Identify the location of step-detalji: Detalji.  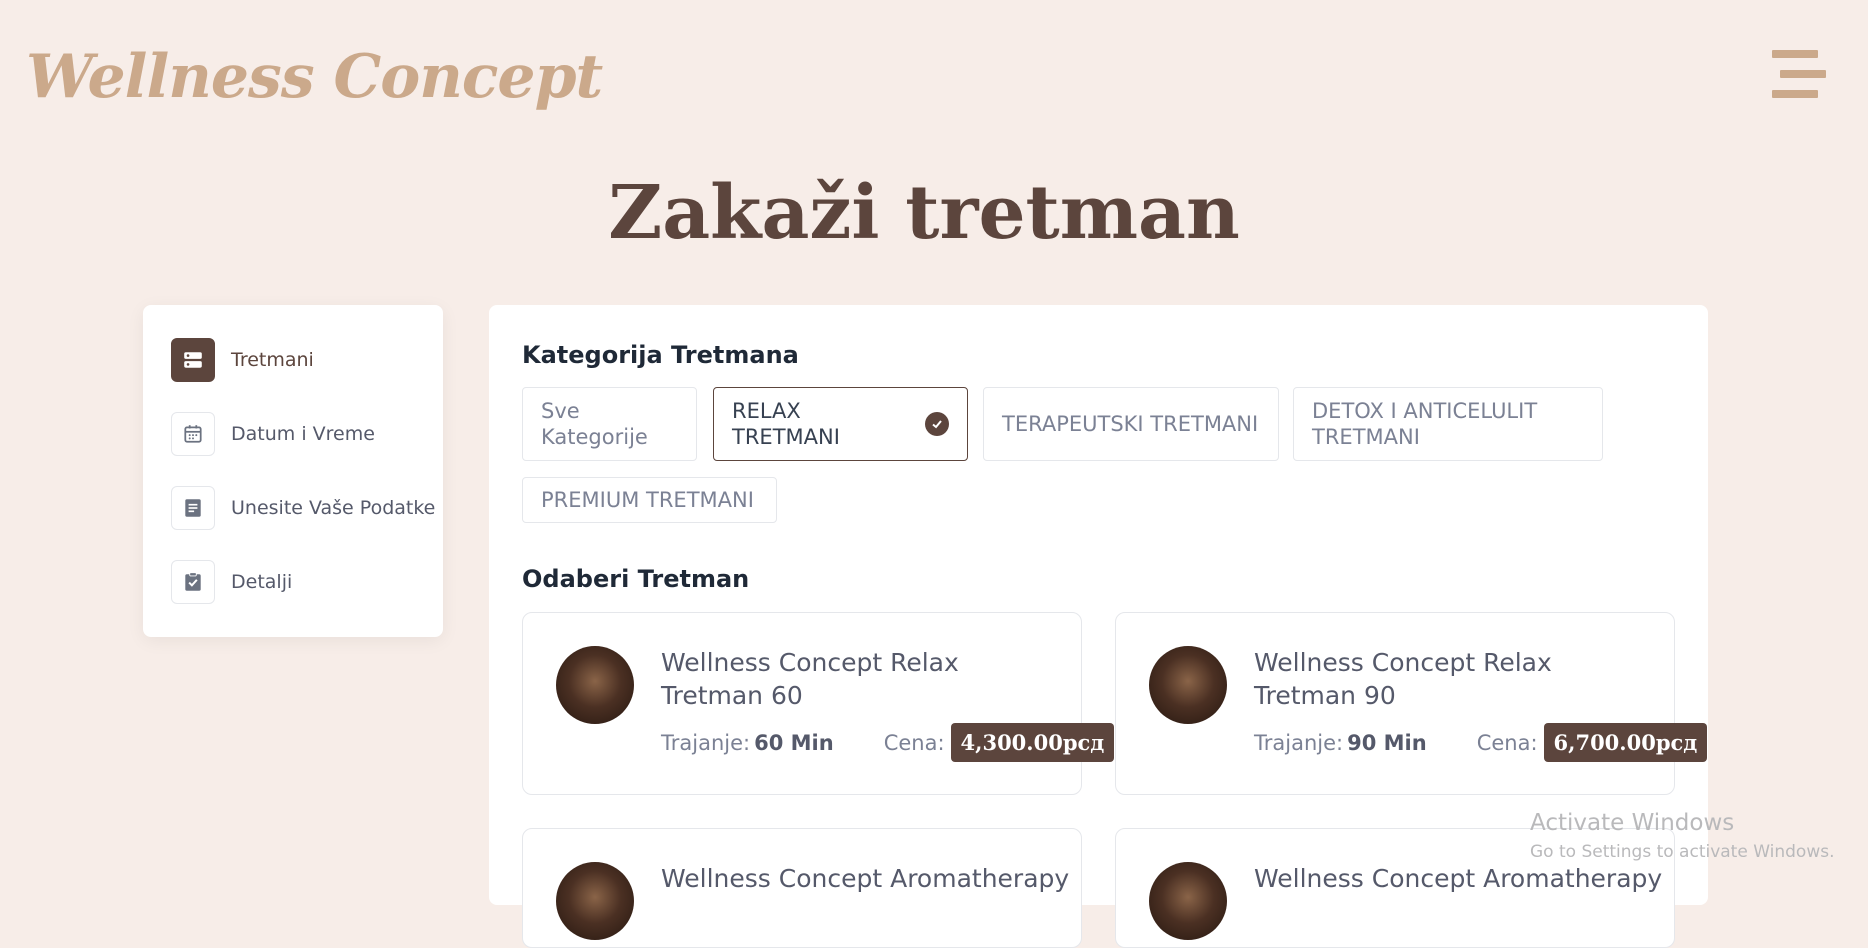
(231, 582).